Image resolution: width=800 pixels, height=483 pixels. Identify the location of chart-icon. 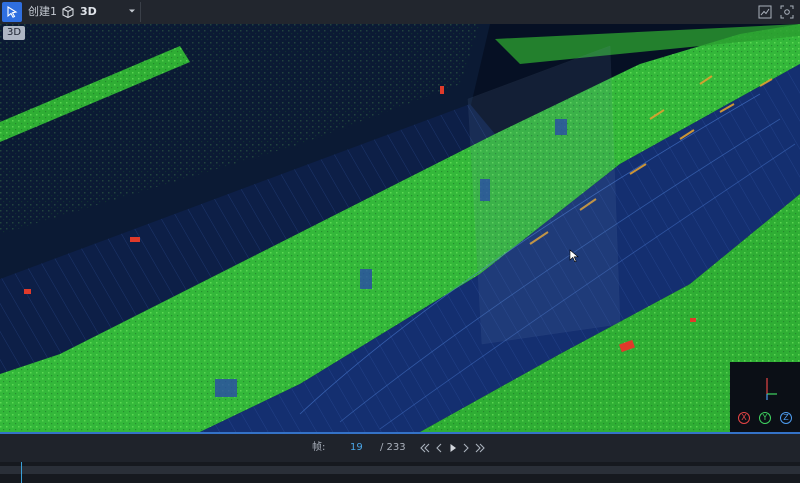
(765, 12).